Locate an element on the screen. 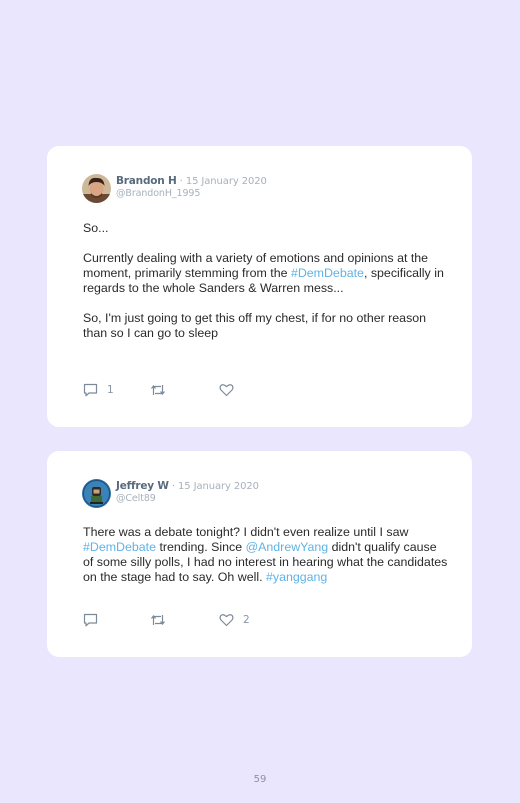  like-count: 2 is located at coordinates (246, 620).